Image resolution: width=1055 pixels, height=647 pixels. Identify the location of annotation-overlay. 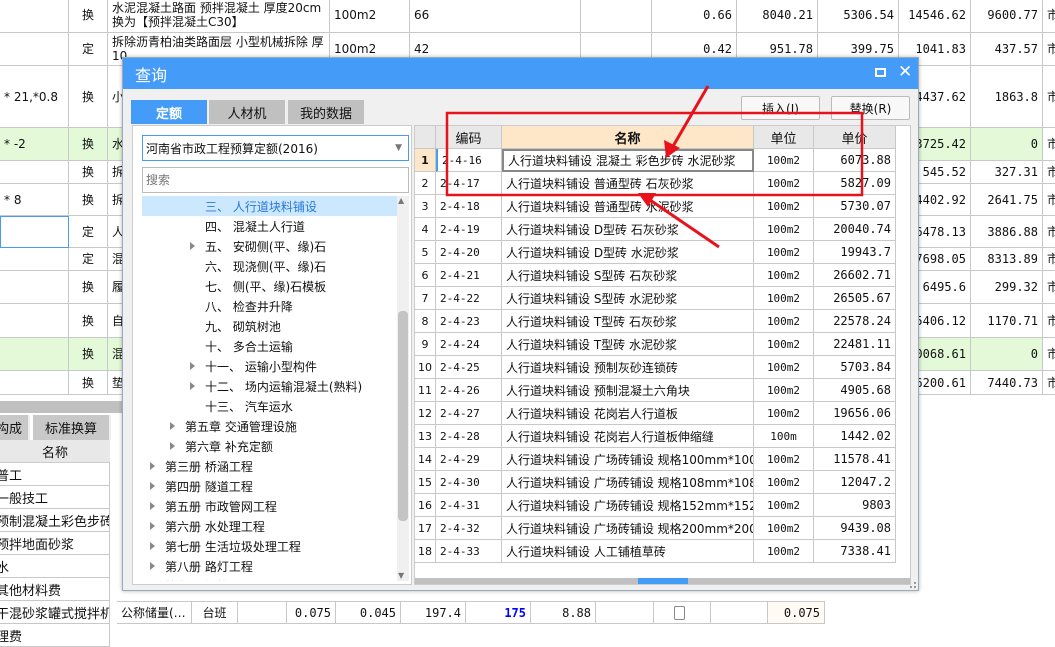
(654, 167).